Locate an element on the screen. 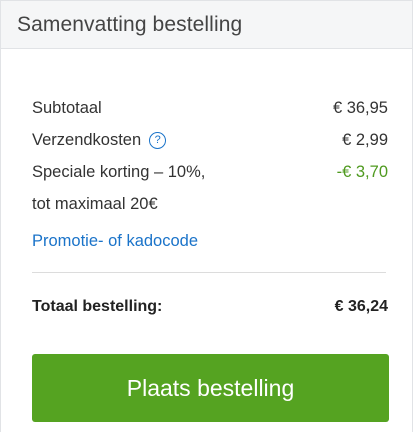 The height and width of the screenshot is (432, 415). shipping-row: Verzendkosten ? € 2,99 is located at coordinates (210, 140).